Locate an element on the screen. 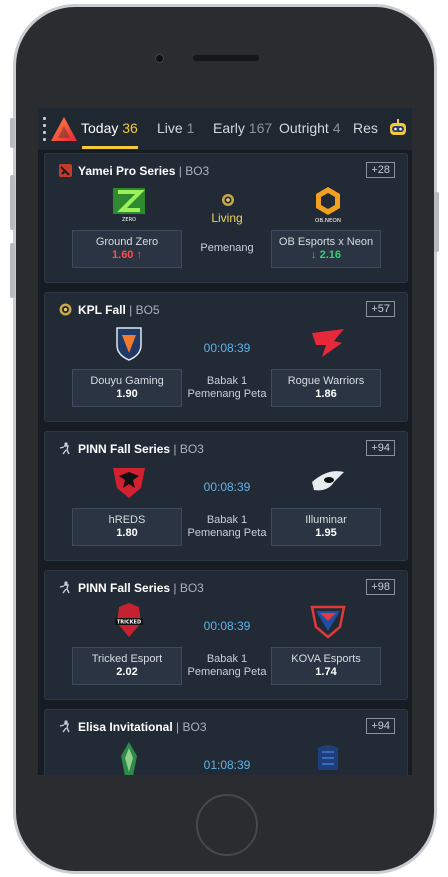 Image resolution: width=448 pixels, height=877 pixels. ob-neon-logo-icon: OB.NEON is located at coordinates (328, 205).